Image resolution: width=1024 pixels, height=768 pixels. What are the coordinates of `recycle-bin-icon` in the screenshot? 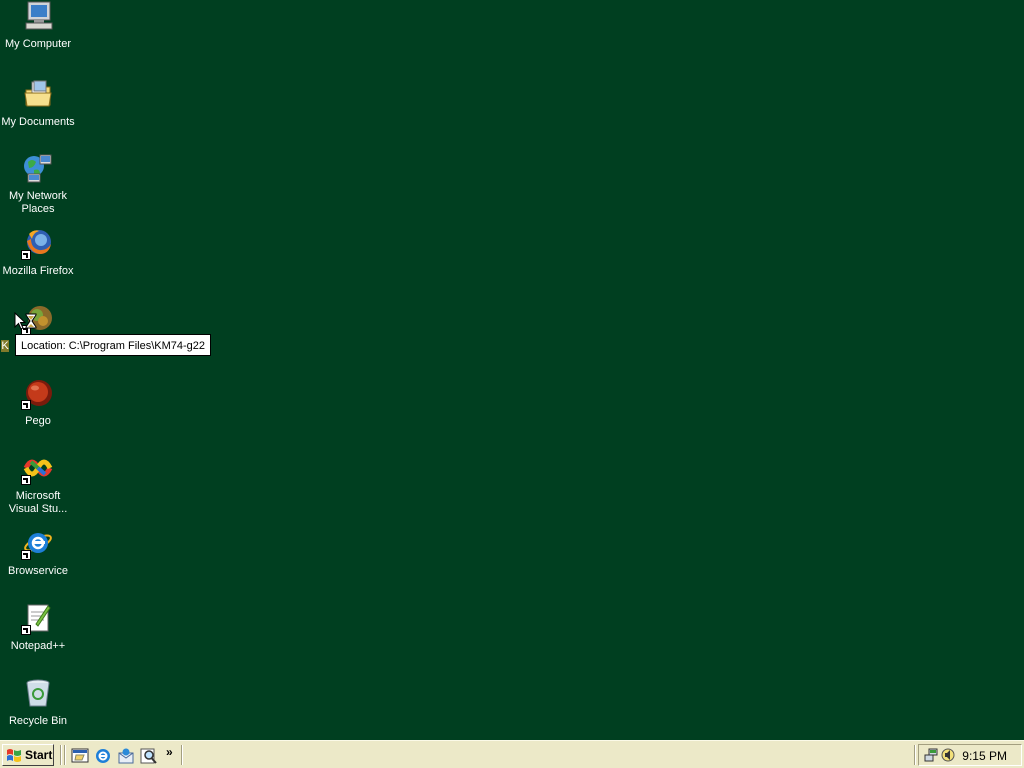 It's located at (38, 693).